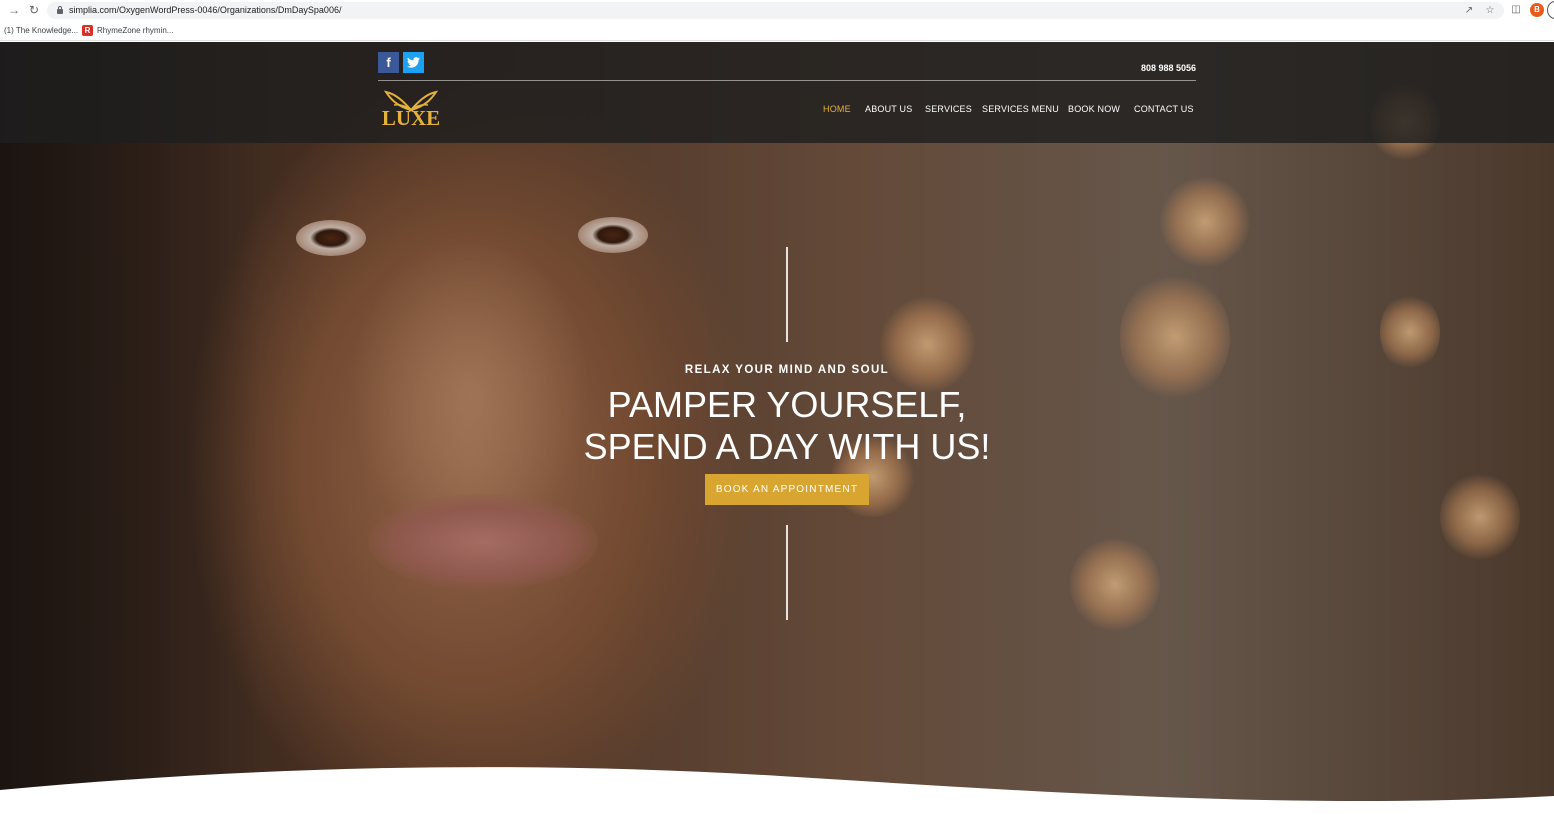 The height and width of the screenshot is (815, 1554). Describe the element at coordinates (777, 791) in the screenshot. I see `hero-wave-divider` at that location.